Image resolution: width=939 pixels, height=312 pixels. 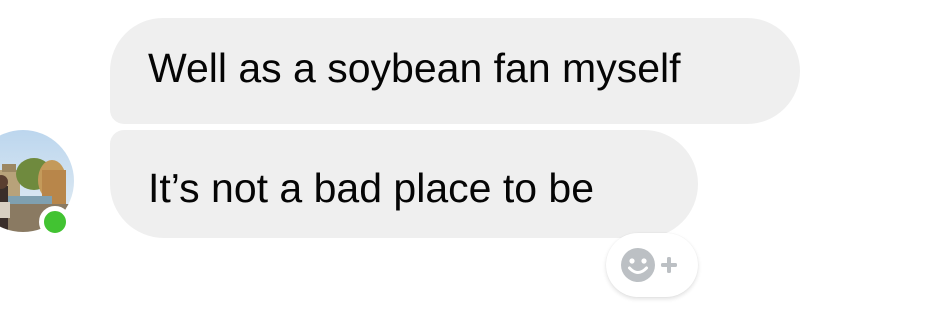 I want to click on add-reaction-button, so click(x=652, y=265).